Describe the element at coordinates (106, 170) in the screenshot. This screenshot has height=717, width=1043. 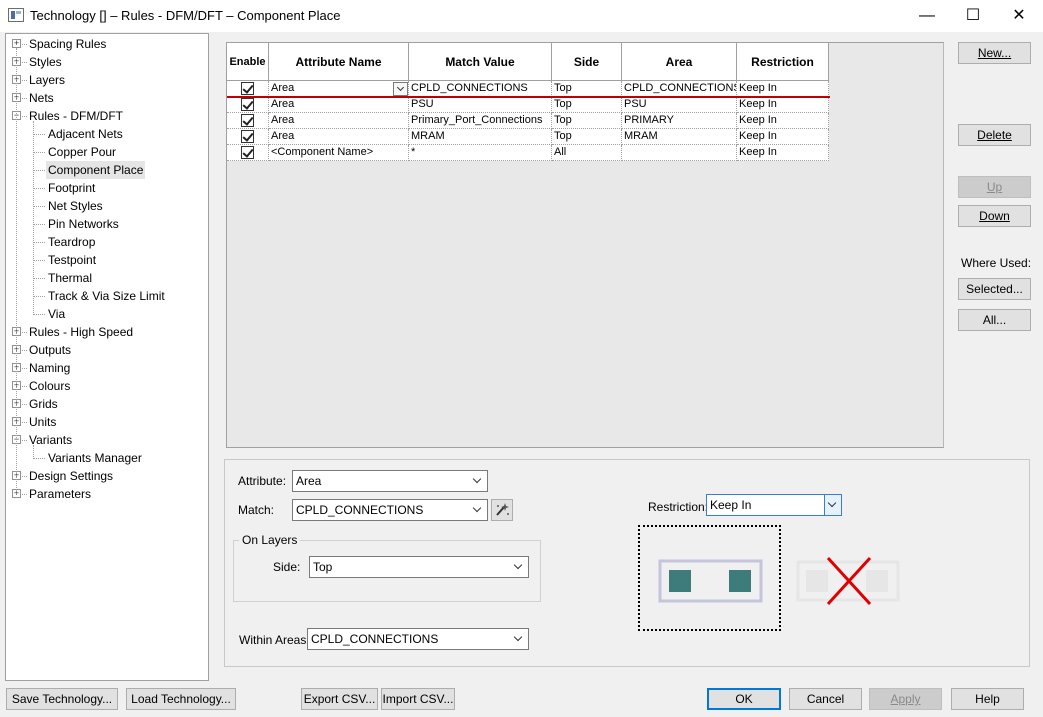
I see `tree-item-component-place: Component Place` at that location.